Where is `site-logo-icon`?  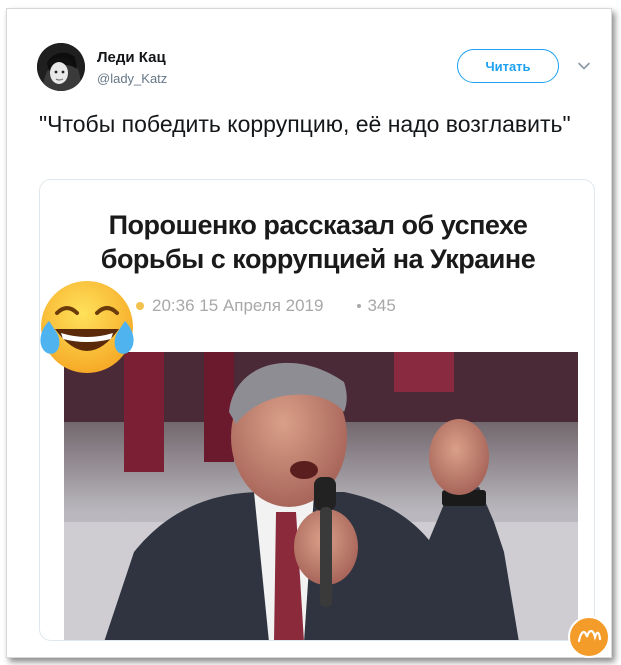
site-logo-icon is located at coordinates (589, 637).